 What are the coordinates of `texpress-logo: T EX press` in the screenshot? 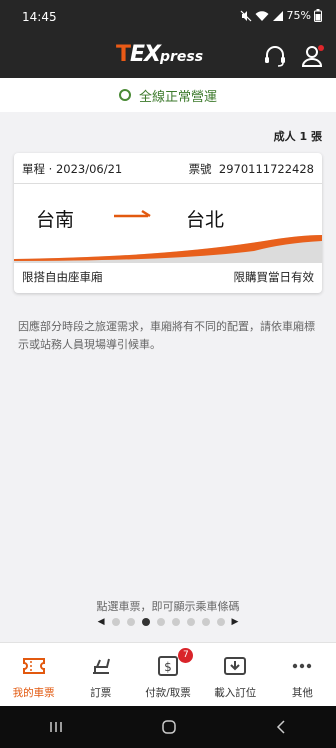 It's located at (160, 54).